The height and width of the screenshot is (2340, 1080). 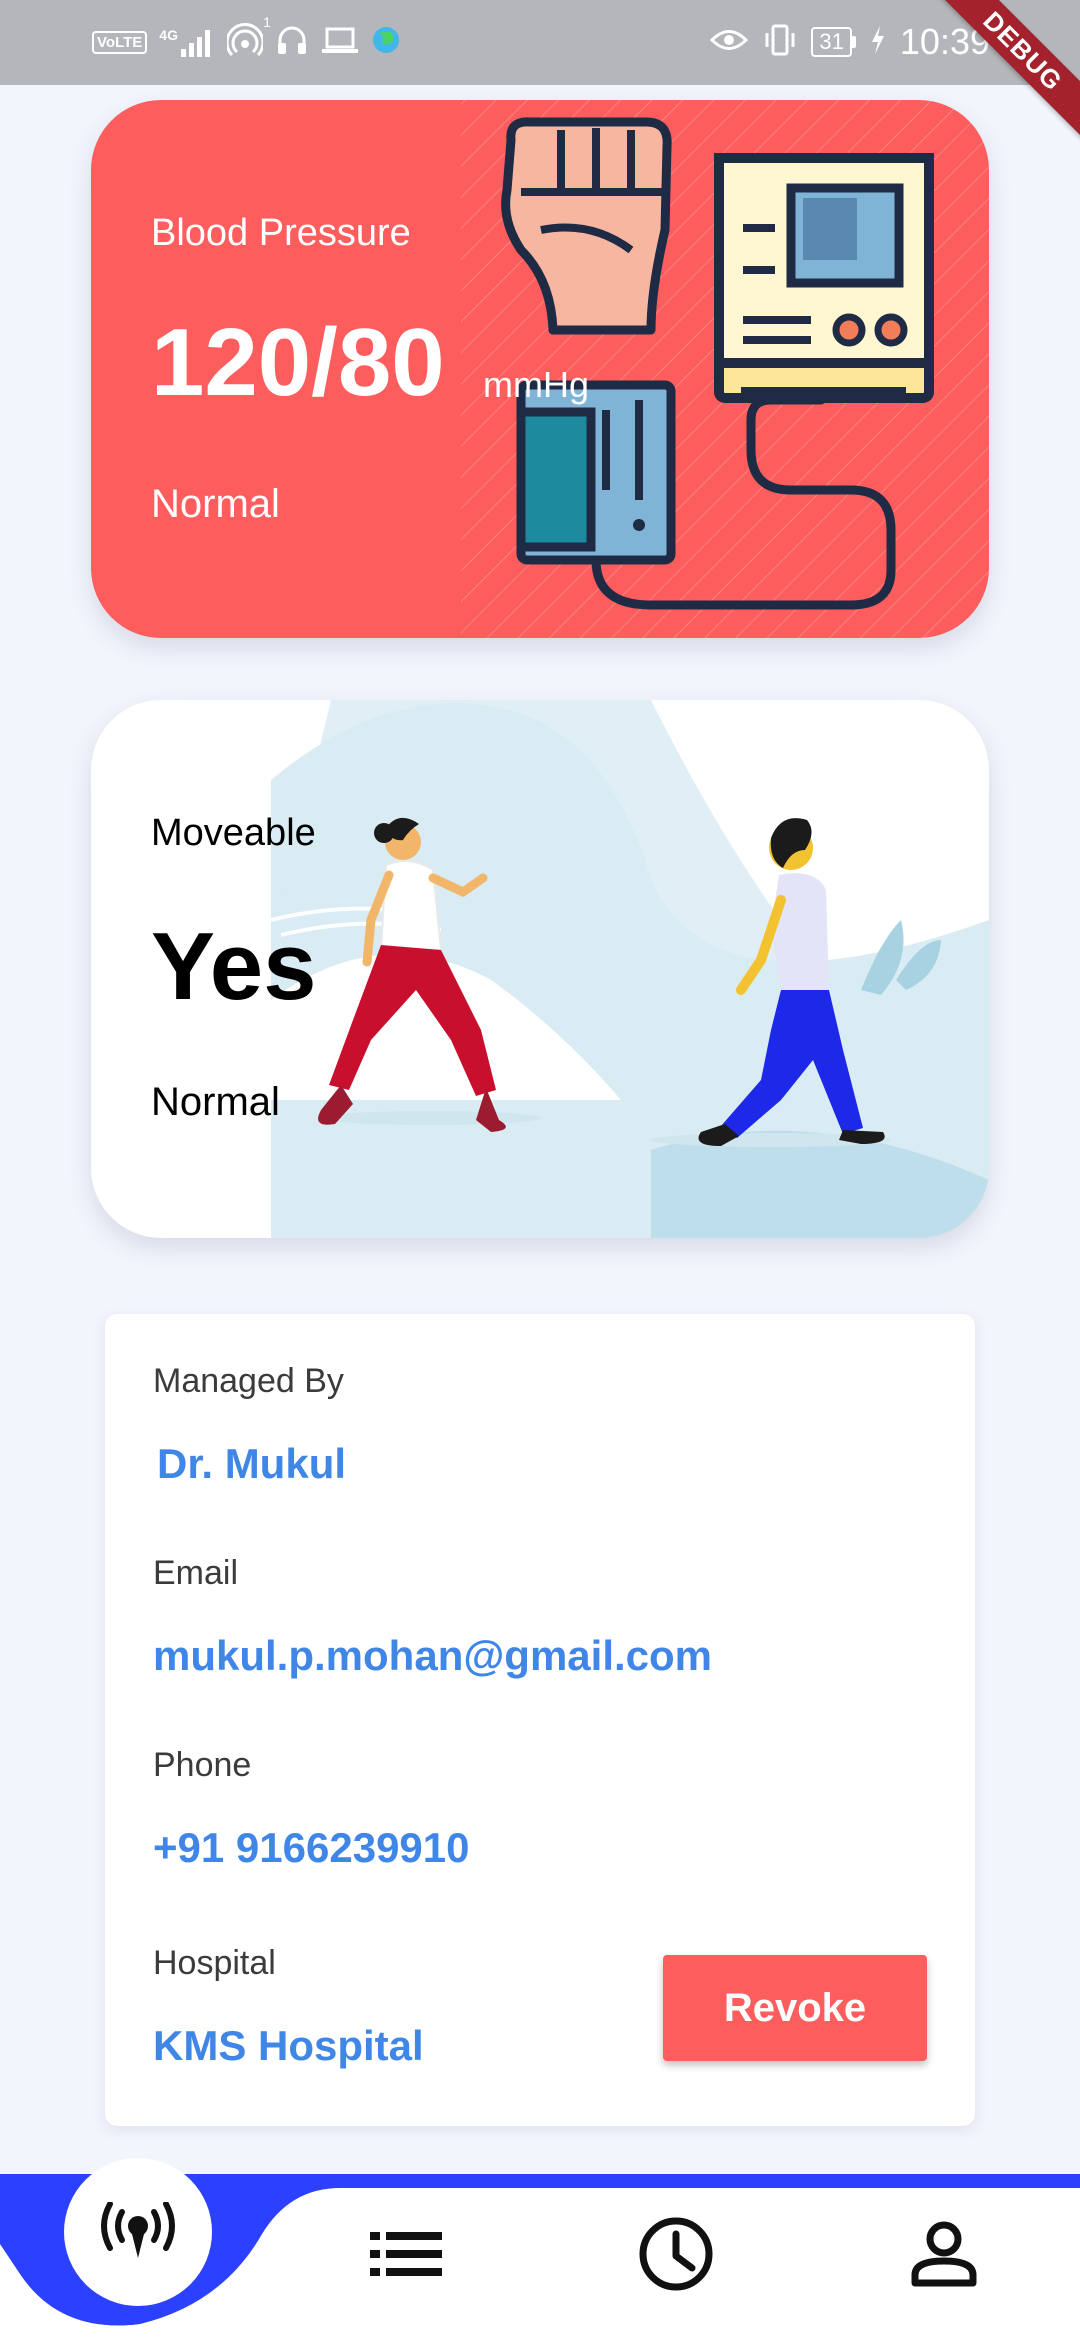 What do you see at coordinates (311, 1848) in the screenshot?
I see `phone-link: +91 9166239910` at bounding box center [311, 1848].